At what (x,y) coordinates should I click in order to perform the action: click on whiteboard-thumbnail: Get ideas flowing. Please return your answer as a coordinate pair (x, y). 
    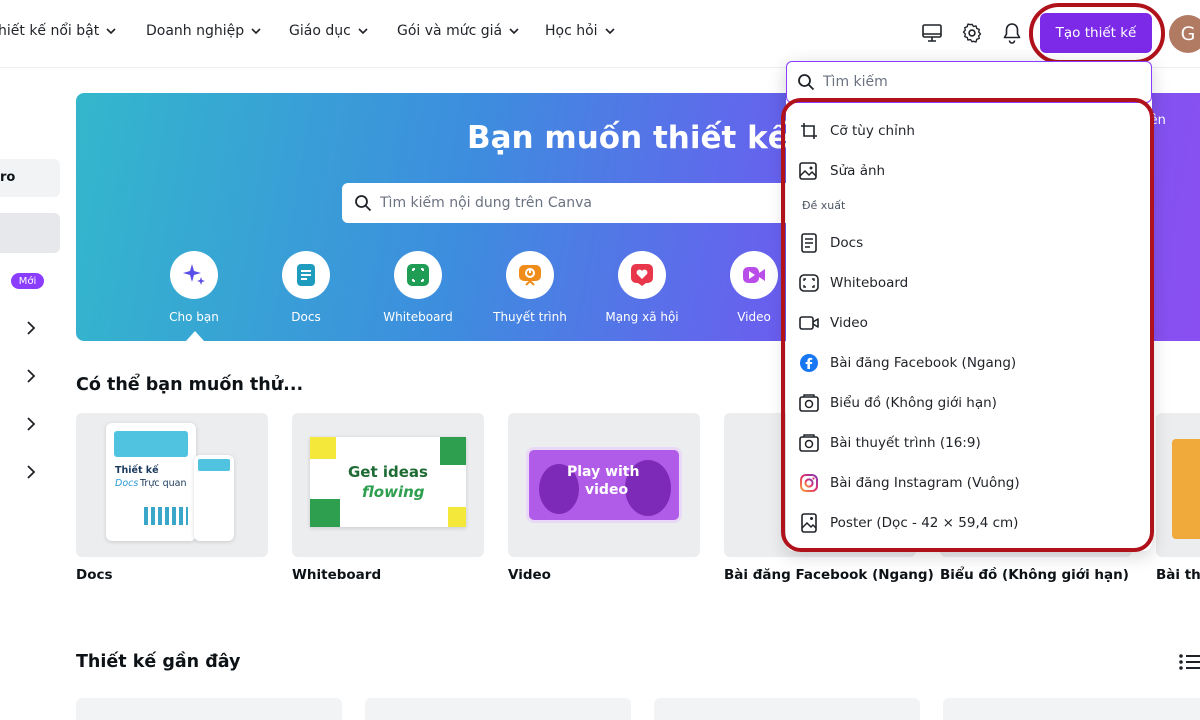
    Looking at the image, I should click on (388, 482).